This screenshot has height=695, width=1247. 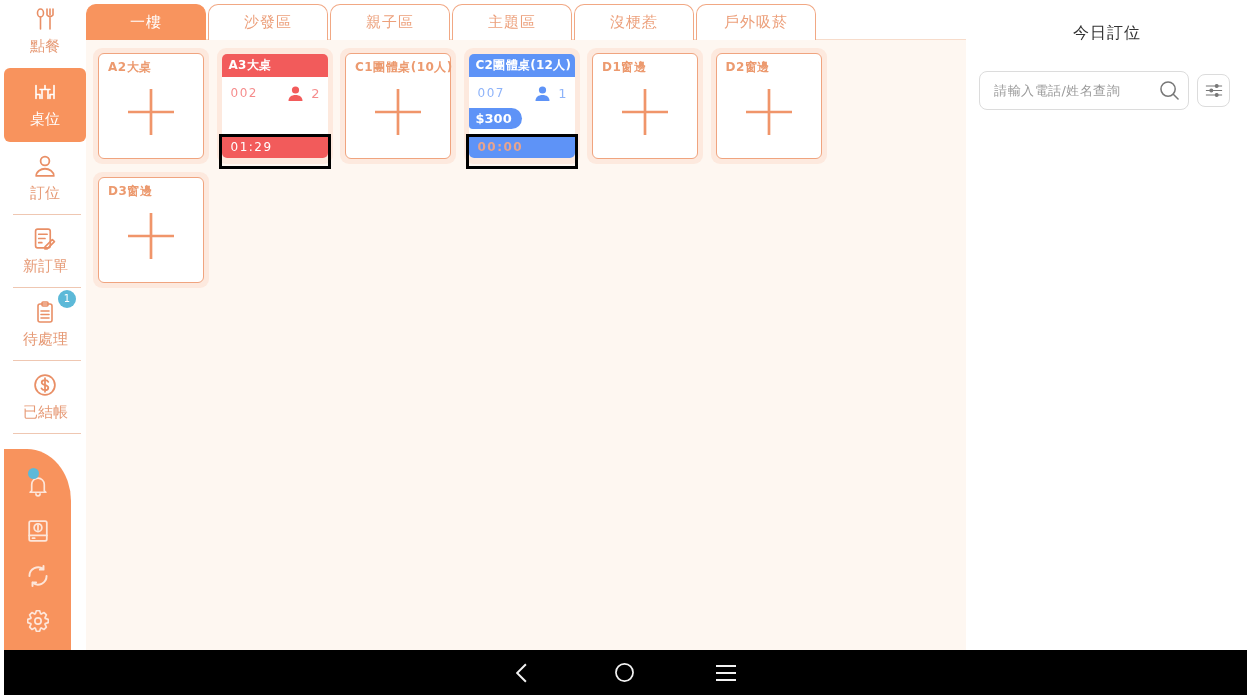 What do you see at coordinates (45, 251) in the screenshot?
I see `sidebar-item: 新訂單` at bounding box center [45, 251].